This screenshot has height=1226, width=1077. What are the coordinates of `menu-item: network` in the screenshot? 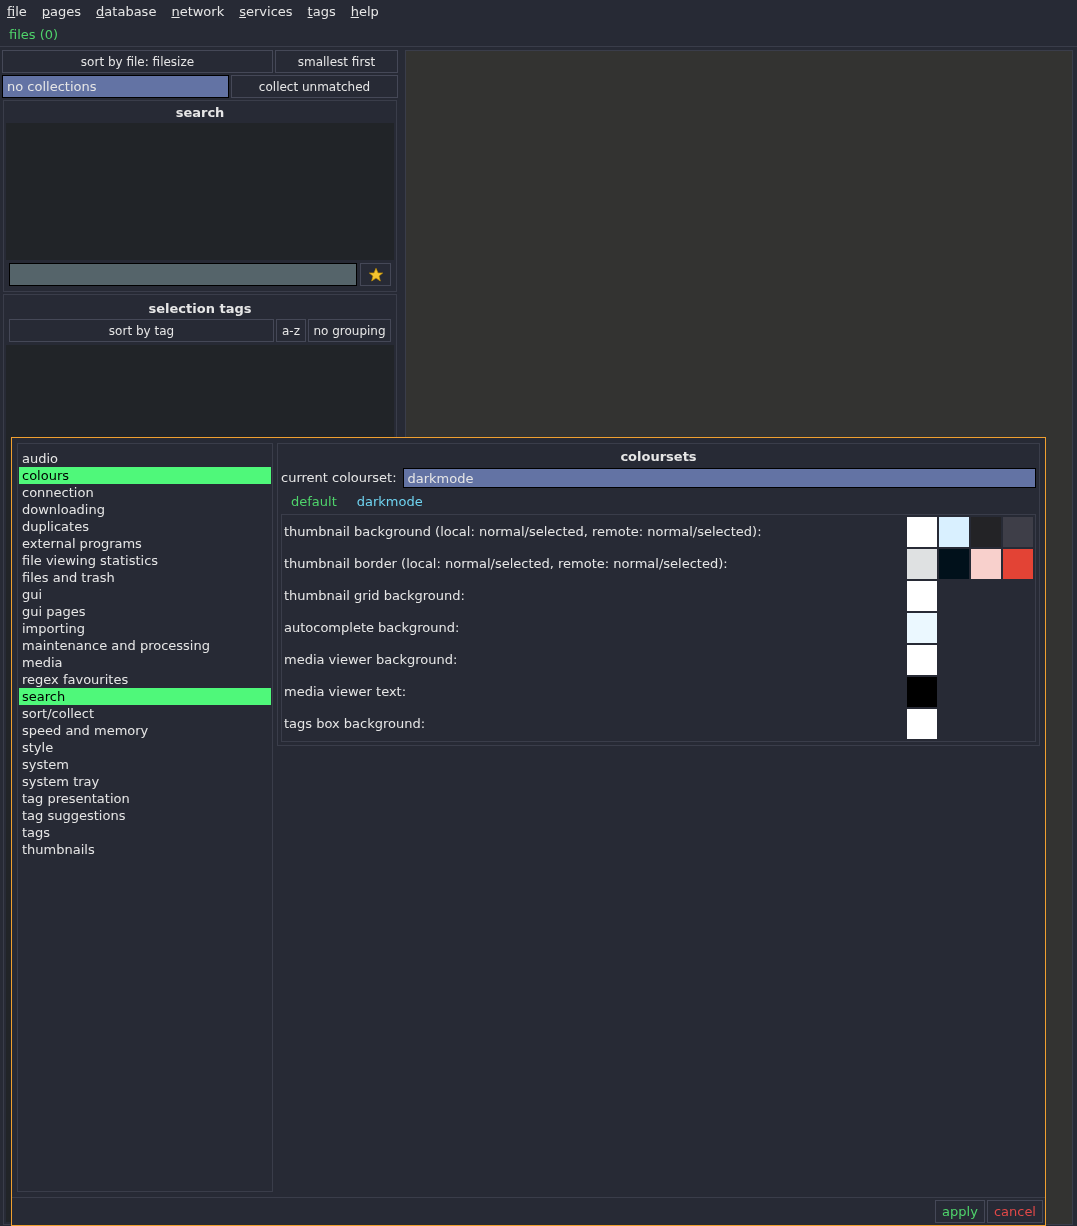 It's located at (198, 11).